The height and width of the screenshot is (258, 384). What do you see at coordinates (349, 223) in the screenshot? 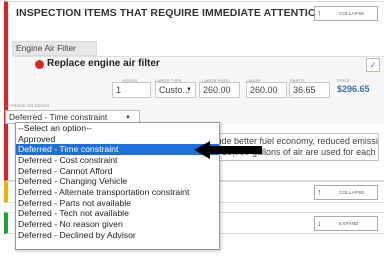
I see `expand-label: EXPAND` at bounding box center [349, 223].